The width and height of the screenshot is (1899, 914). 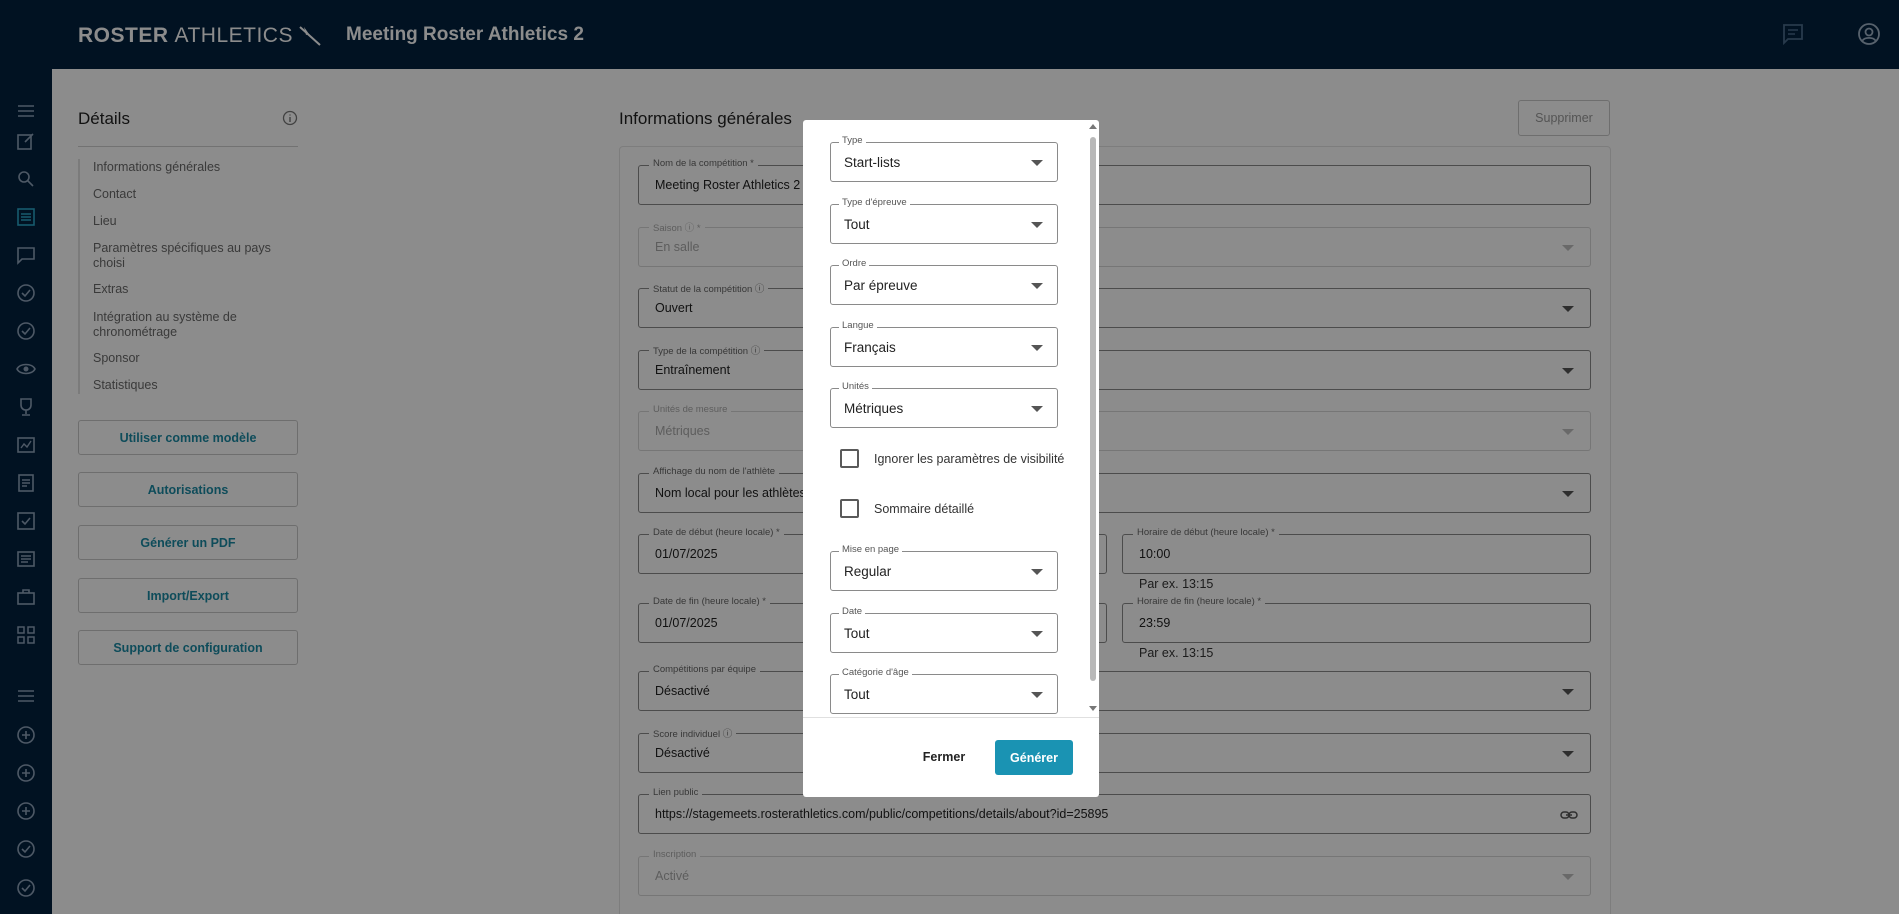 I want to click on close-button: Fermer, so click(x=944, y=757).